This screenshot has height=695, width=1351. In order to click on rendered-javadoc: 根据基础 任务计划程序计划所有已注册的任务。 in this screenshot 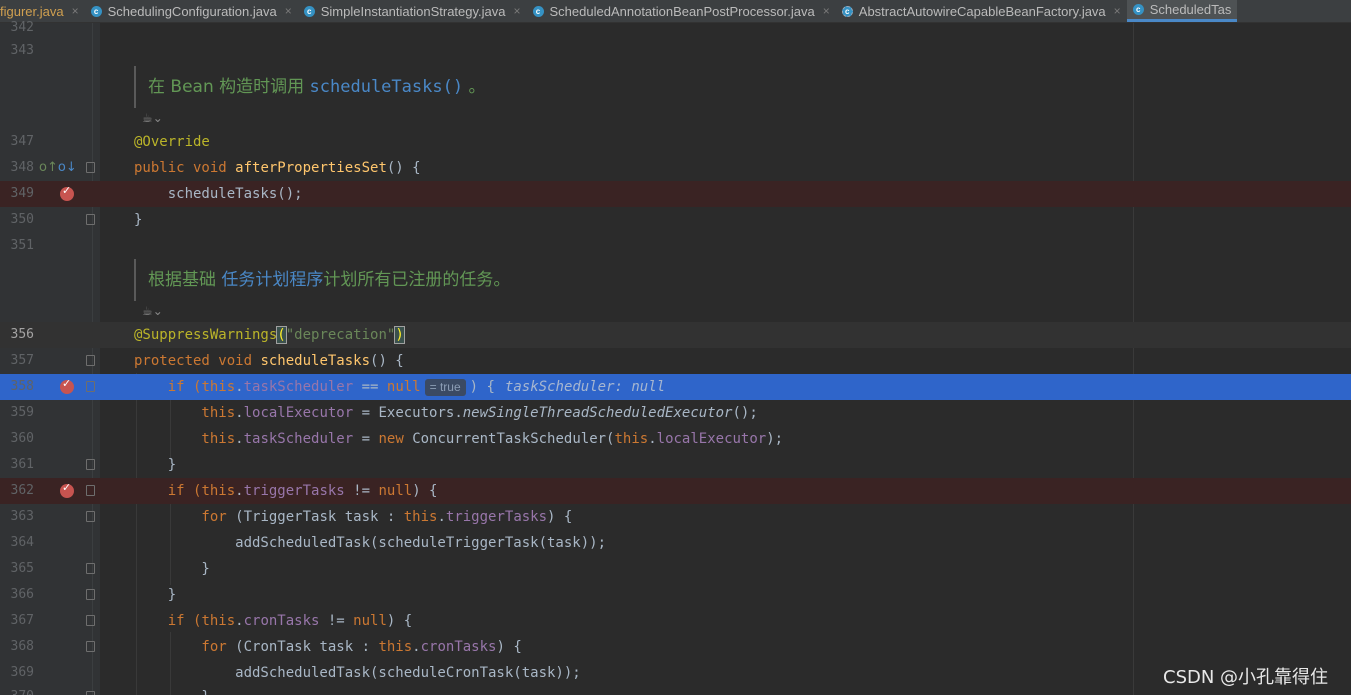, I will do `click(414, 280)`.